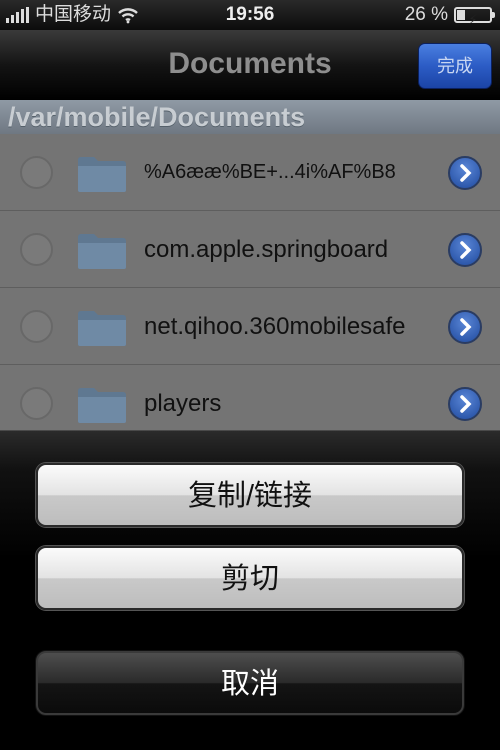  I want to click on file-name: com.apple.springboard, so click(266, 249).